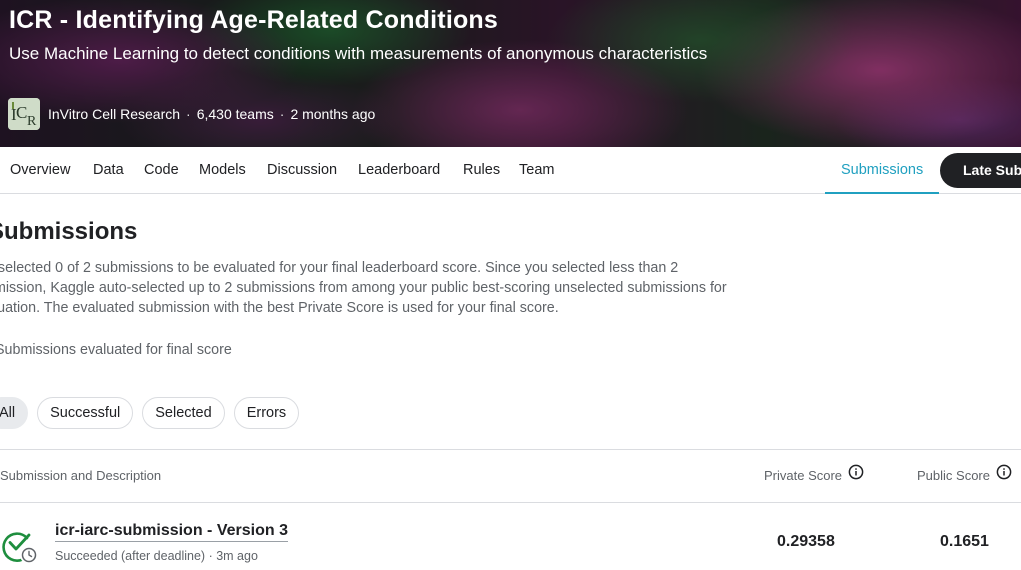 The width and height of the screenshot is (1021, 570). What do you see at coordinates (116, 350) in the screenshot?
I see `evaluated-count: Submissions evaluated for final score` at bounding box center [116, 350].